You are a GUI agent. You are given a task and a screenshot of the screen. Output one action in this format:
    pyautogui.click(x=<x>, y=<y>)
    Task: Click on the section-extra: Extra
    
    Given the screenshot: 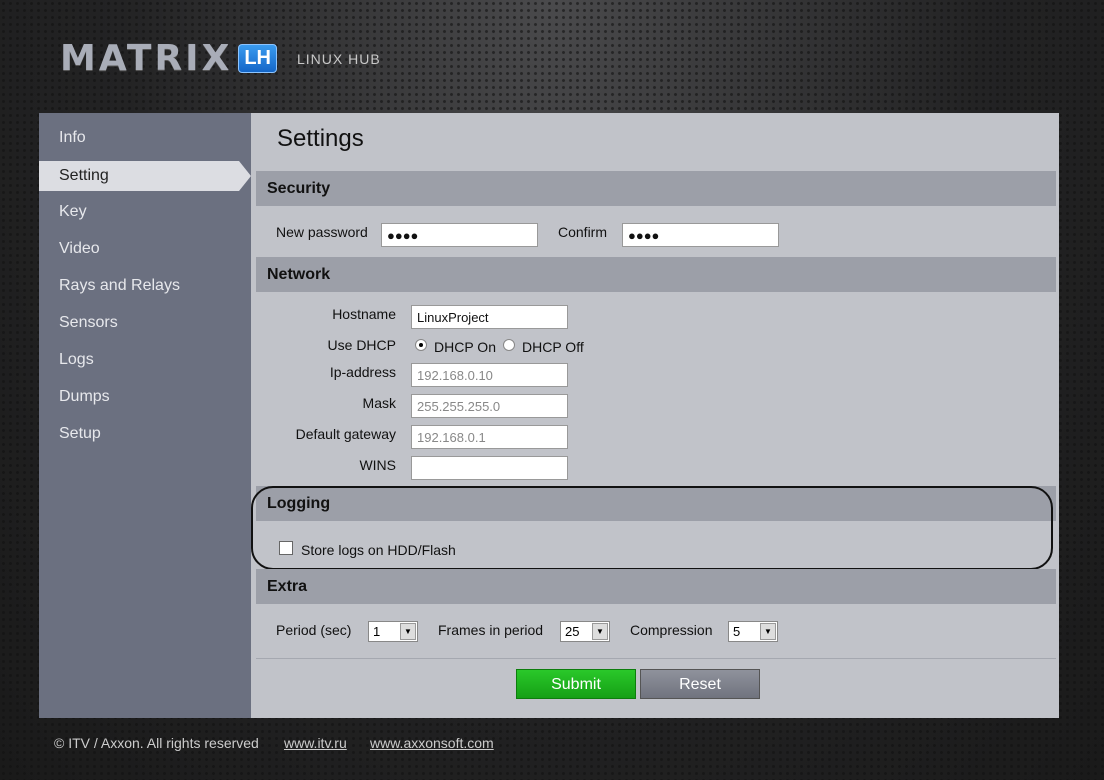 What is the action you would take?
    pyautogui.click(x=656, y=586)
    